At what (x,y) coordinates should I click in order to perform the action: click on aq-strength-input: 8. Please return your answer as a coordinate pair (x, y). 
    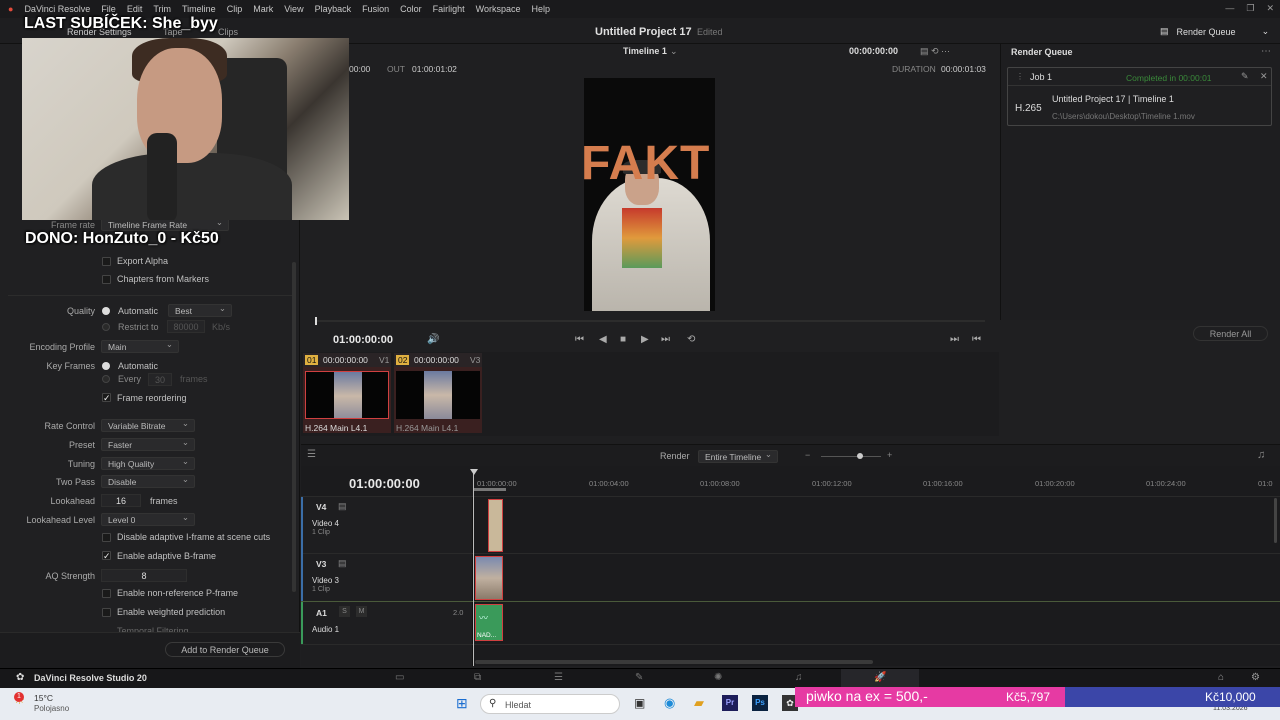
    Looking at the image, I should click on (144, 575).